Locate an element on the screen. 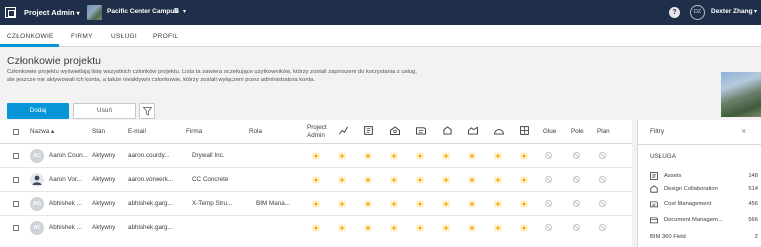 This screenshot has height=247, width=761. filter-item-cost-management: Cost Management 456 is located at coordinates (705, 205).